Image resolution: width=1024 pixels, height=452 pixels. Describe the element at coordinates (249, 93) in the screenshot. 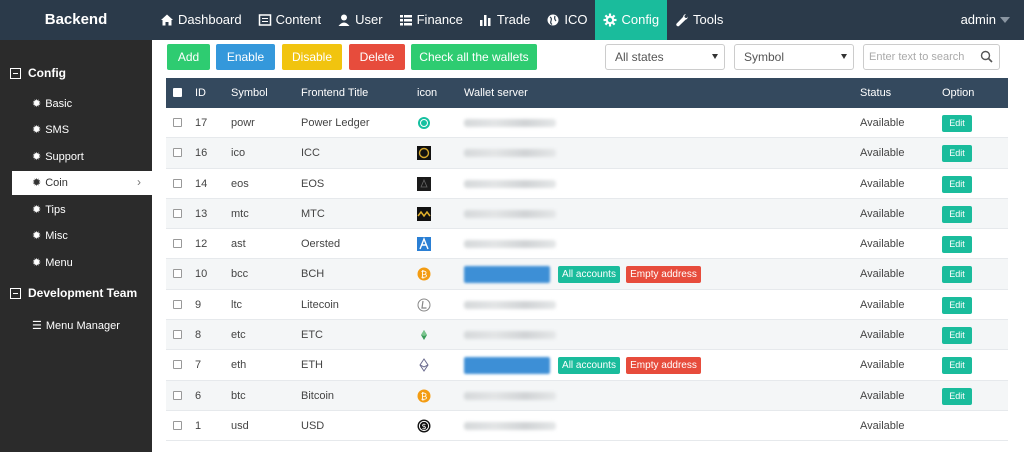

I see `header-symbol: Symbol` at that location.